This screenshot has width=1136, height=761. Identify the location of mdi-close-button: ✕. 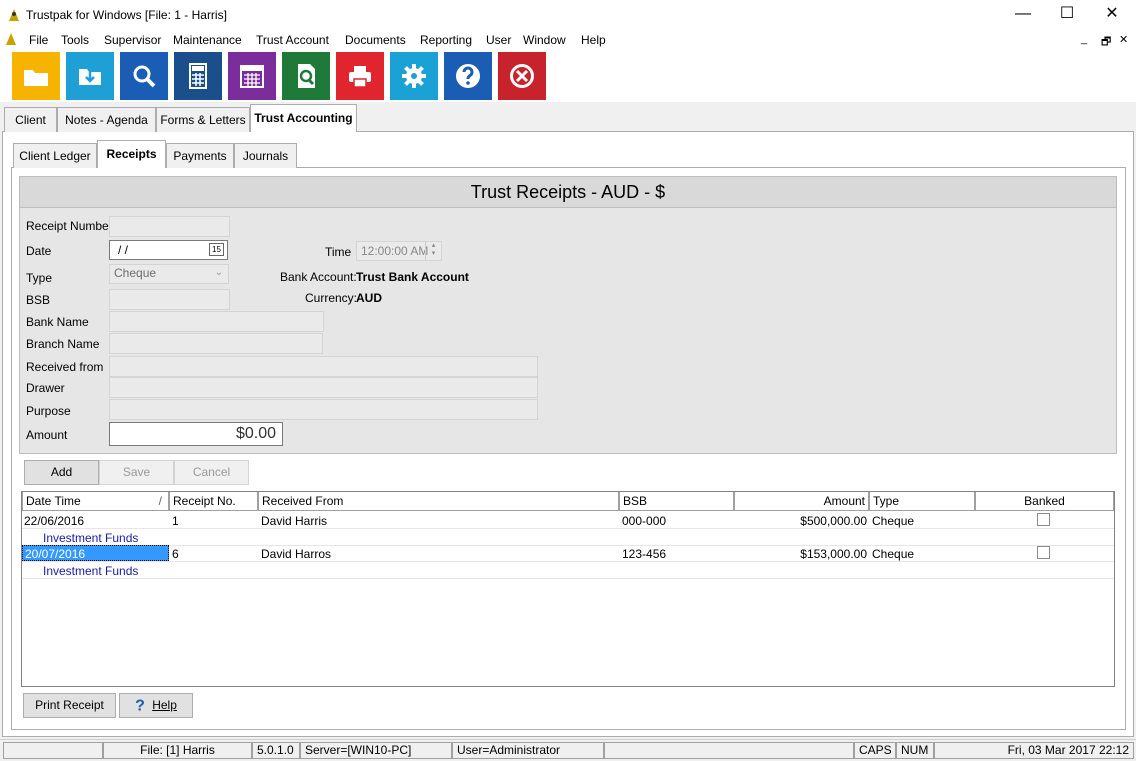
(1123, 39).